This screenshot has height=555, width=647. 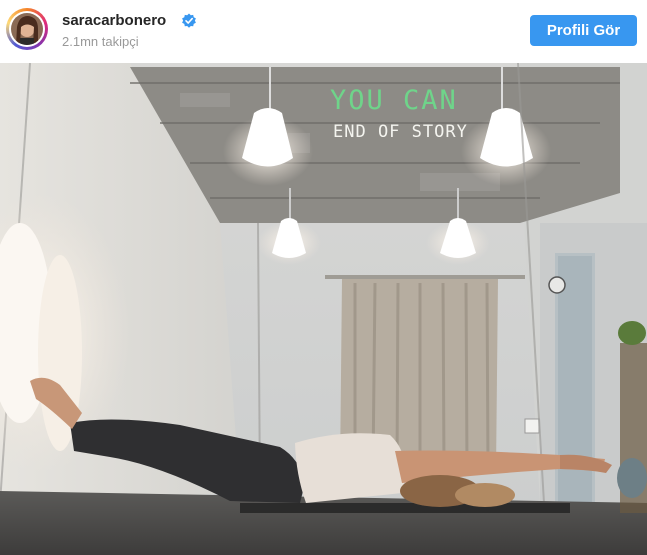 I want to click on avatar, so click(x=27, y=29).